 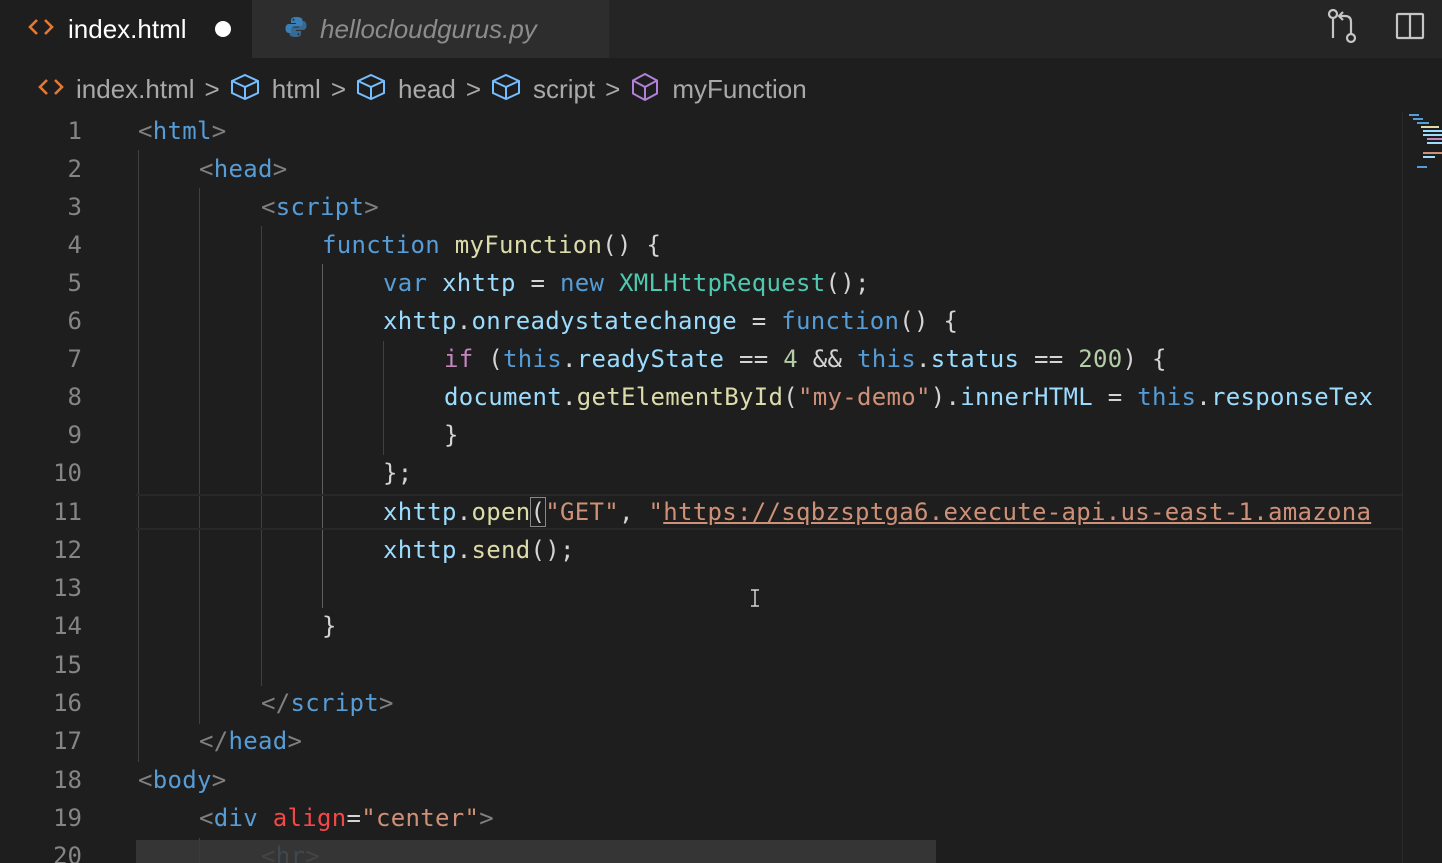 I want to click on token: div, so click(x=235, y=818).